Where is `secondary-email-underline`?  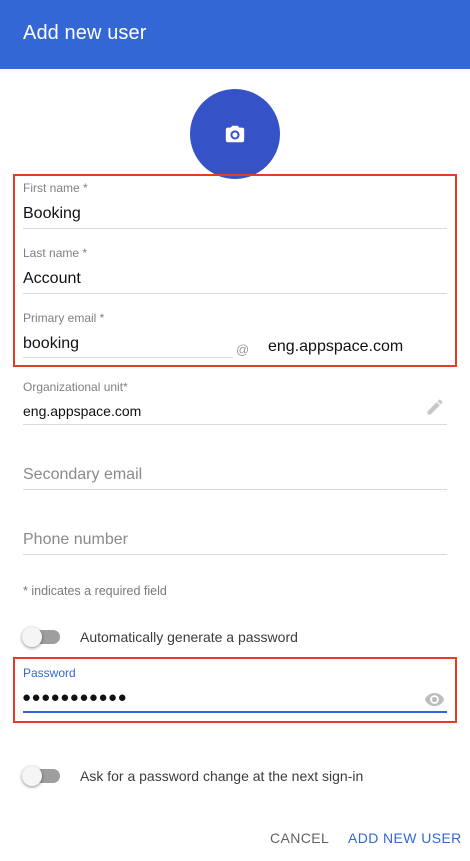
secondary-email-underline is located at coordinates (235, 489).